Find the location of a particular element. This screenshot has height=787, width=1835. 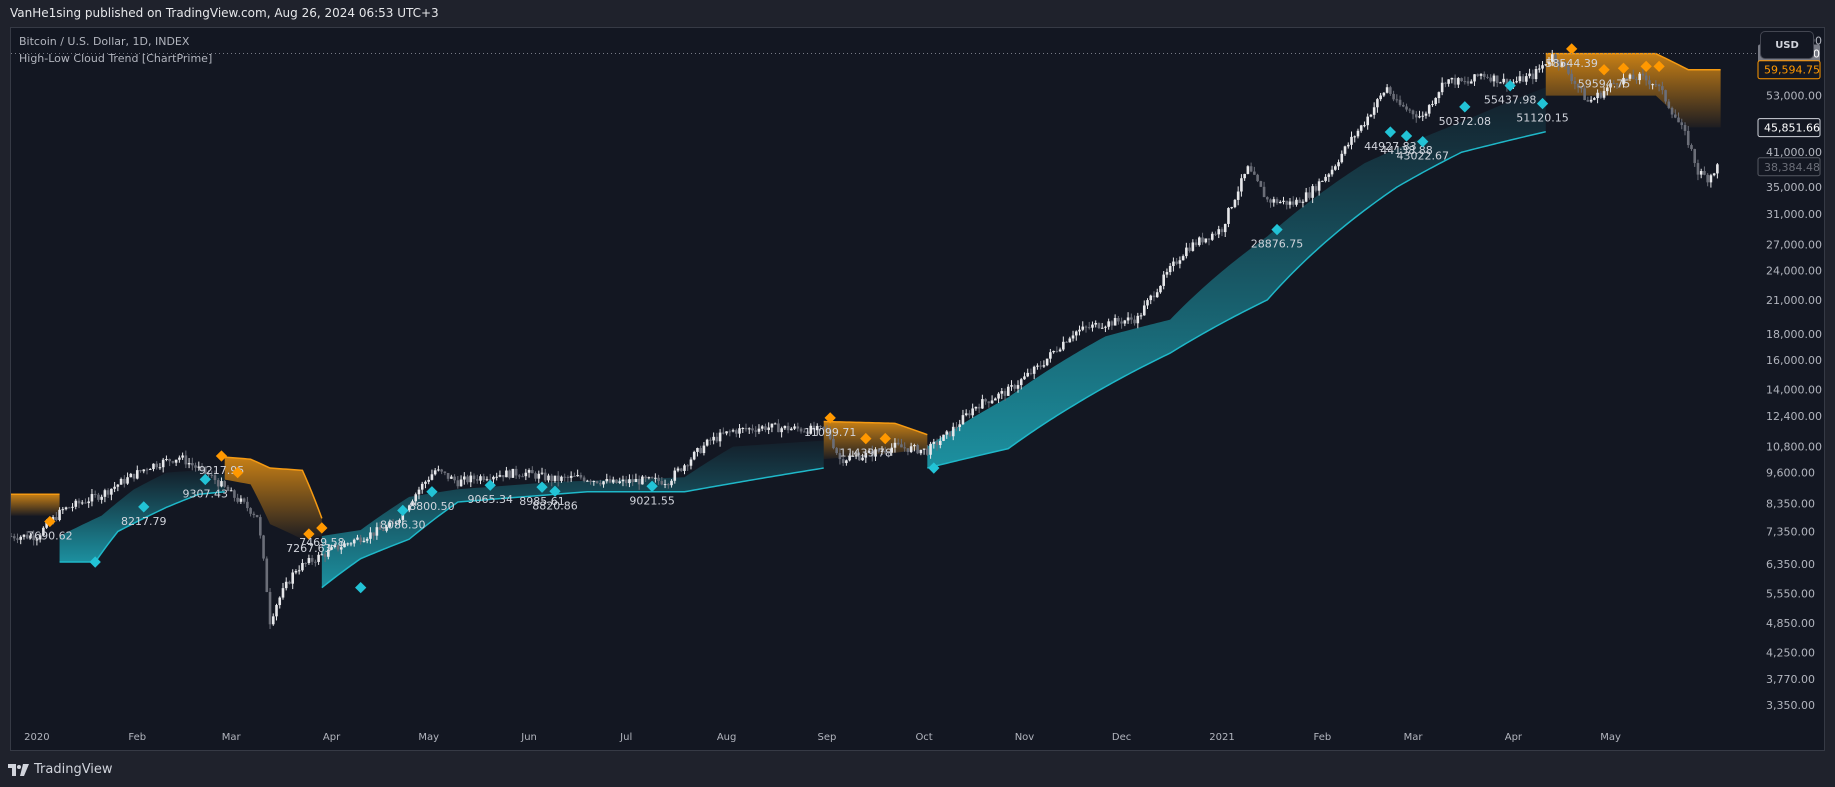

tradingview-logo: TradingView is located at coordinates (60, 769).